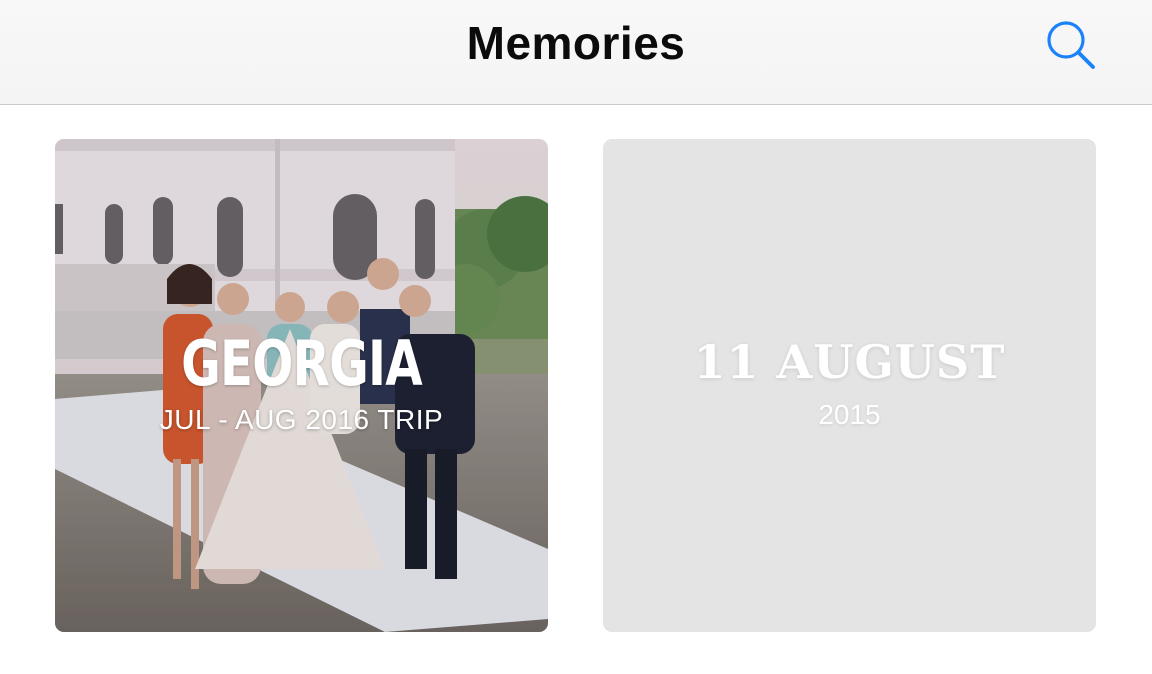 This screenshot has width=1152, height=674. Describe the element at coordinates (301, 419) in the screenshot. I see `memory-subtitle: JUL - AUG 2016 TRIP` at that location.